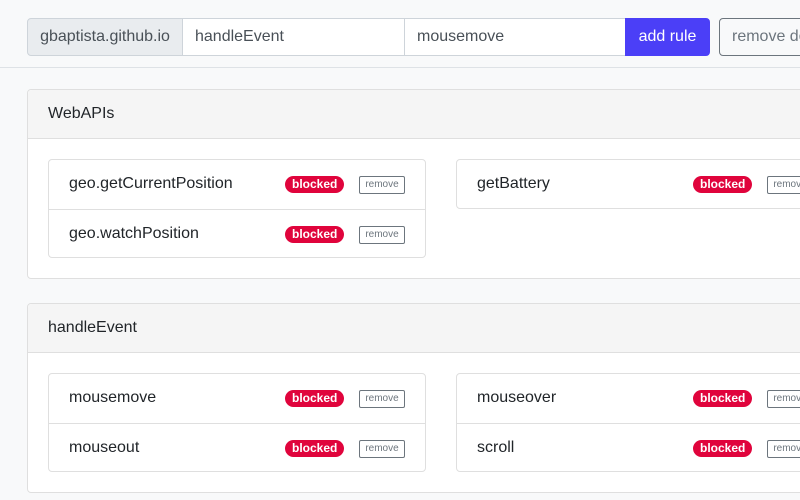  Describe the element at coordinates (759, 37) in the screenshot. I see `remove-domain-button: remove domain` at that location.